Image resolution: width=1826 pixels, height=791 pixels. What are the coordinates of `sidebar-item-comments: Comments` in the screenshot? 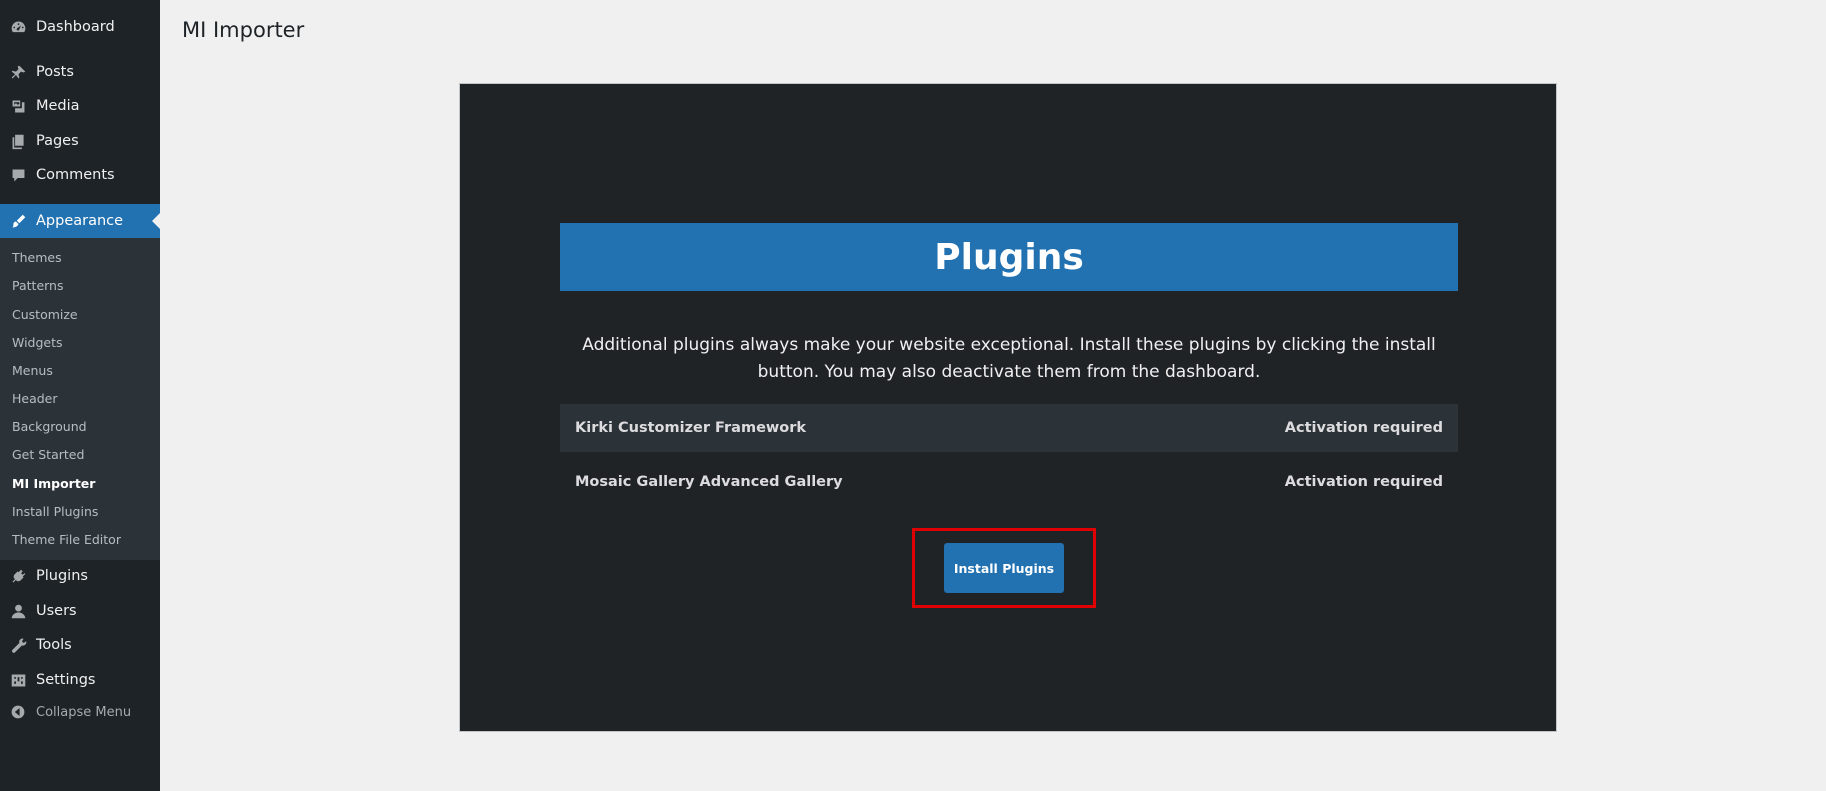 It's located at (80, 175).